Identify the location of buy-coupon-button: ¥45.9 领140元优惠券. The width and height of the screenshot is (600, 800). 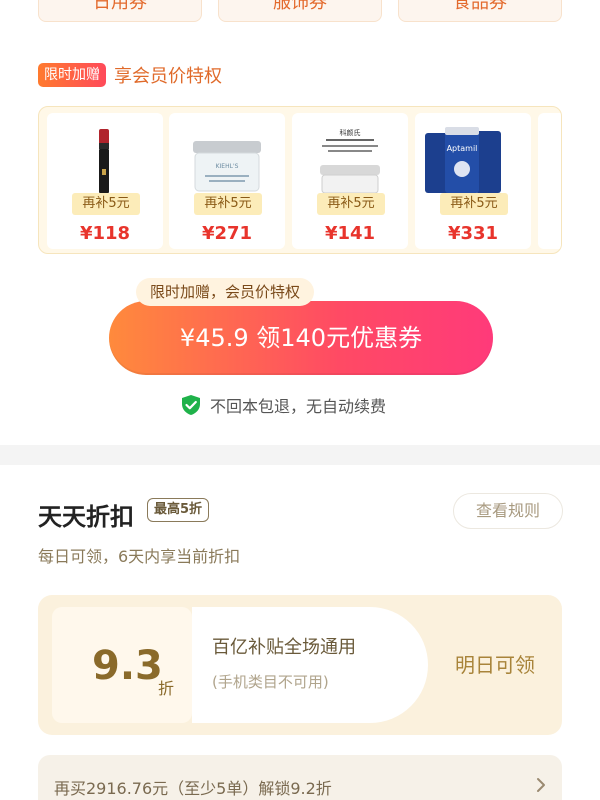
(301, 338).